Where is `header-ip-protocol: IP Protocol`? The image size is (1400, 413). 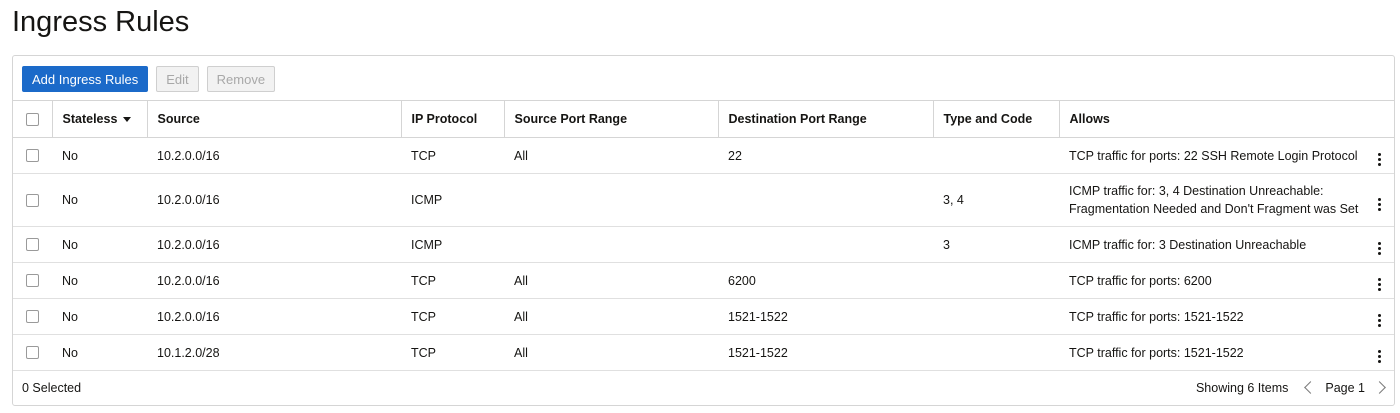
header-ip-protocol: IP Protocol is located at coordinates (452, 119).